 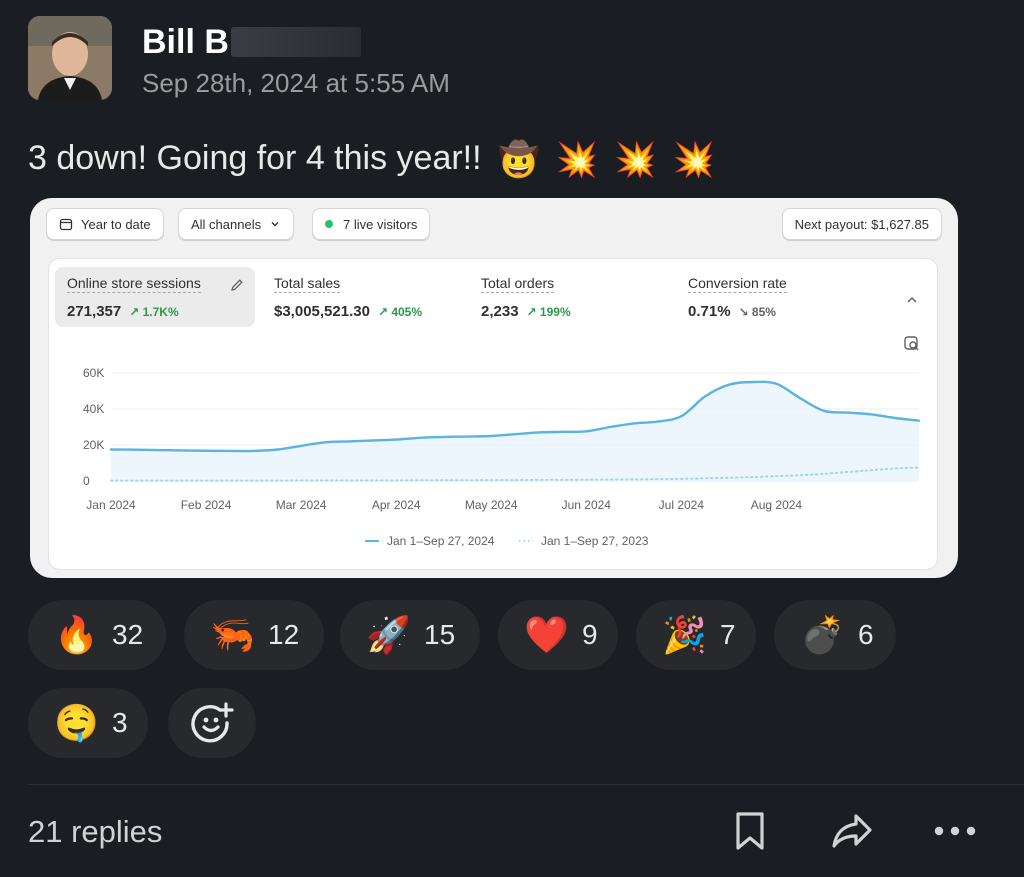 I want to click on x-tick-label: Jun 2024, so click(x=587, y=505).